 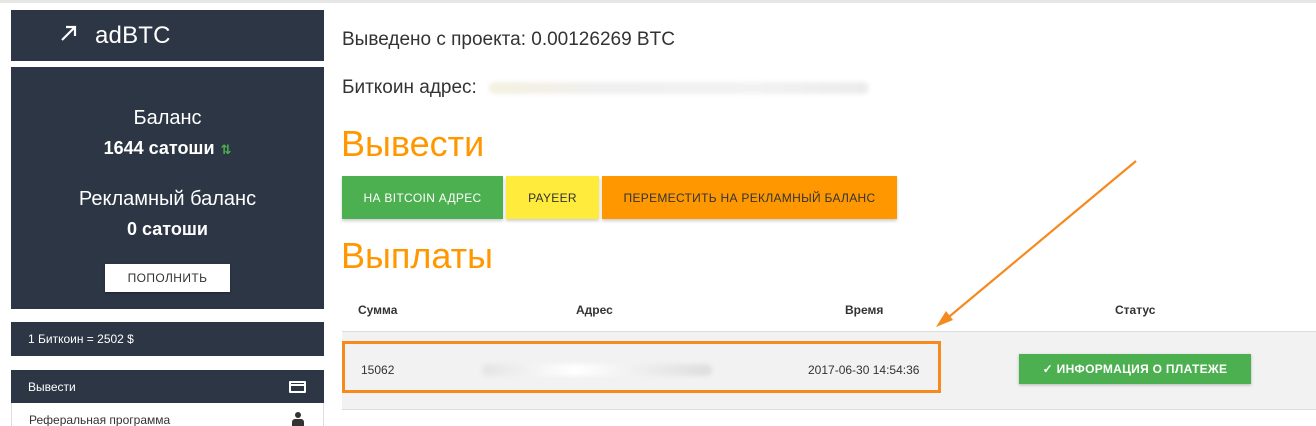 I want to click on check-icon: ✓, so click(x=1047, y=369).